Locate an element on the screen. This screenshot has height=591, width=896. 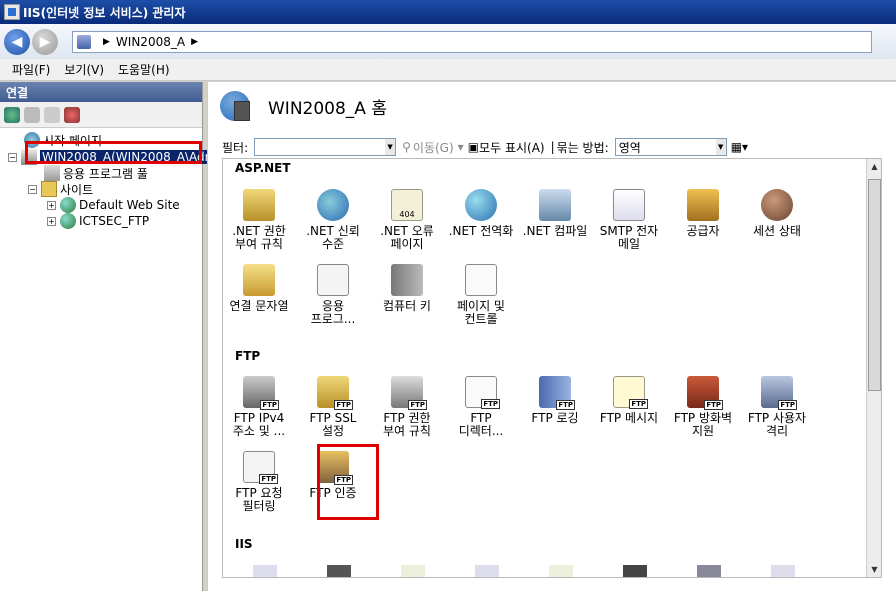
app-pool-icon is located at coordinates (52, 173).